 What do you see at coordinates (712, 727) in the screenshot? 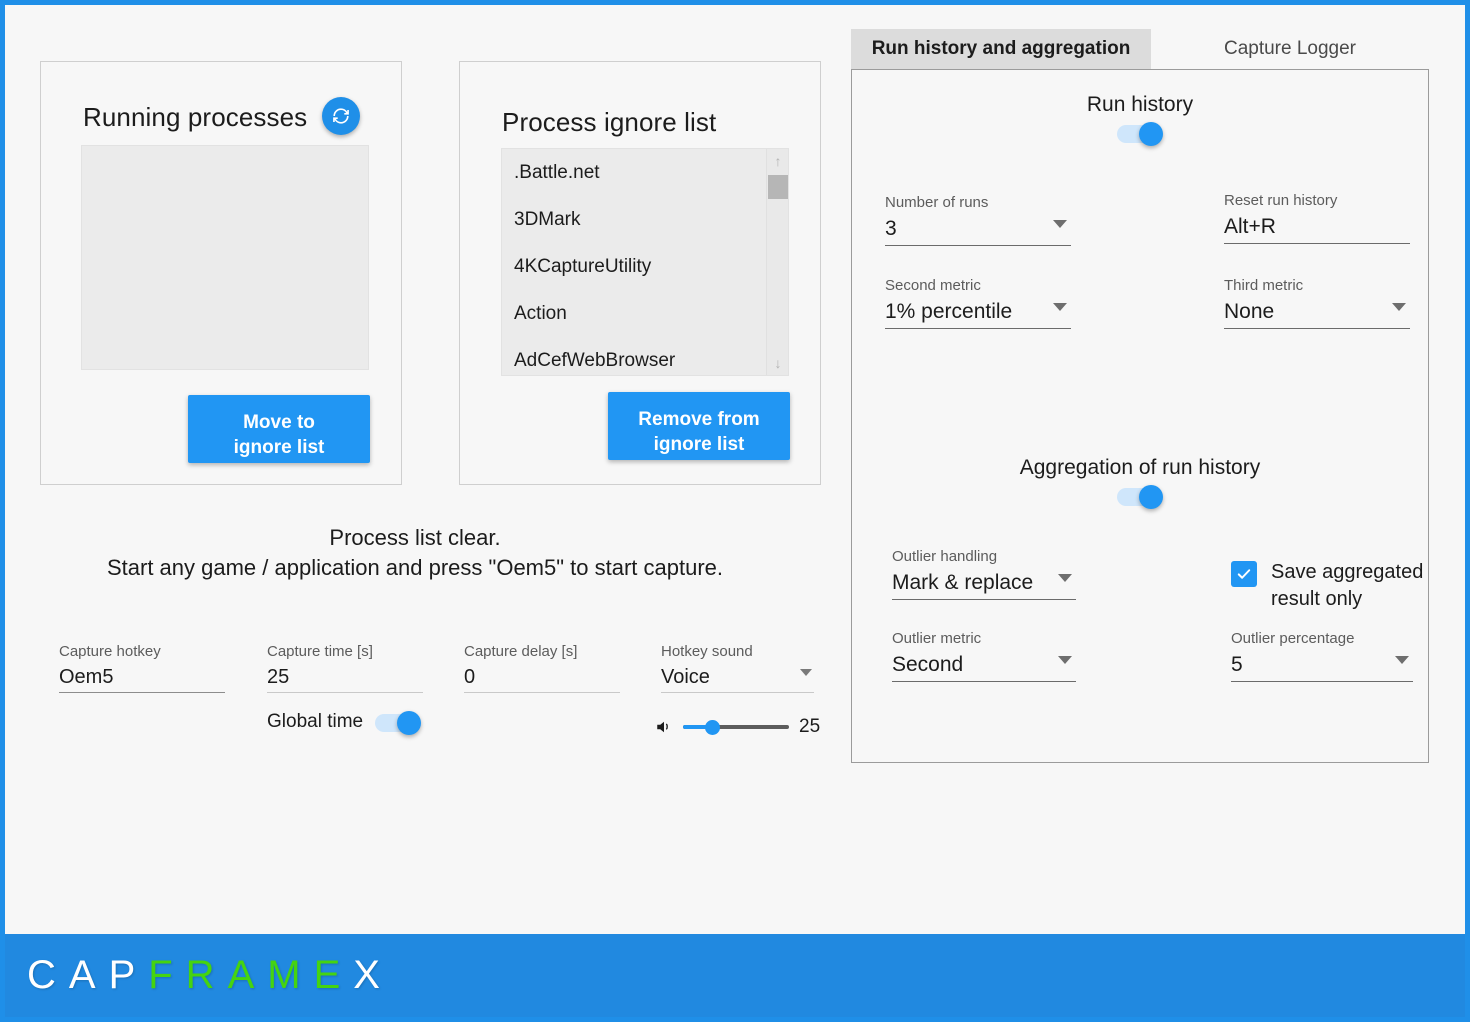
I see `slider-knob` at bounding box center [712, 727].